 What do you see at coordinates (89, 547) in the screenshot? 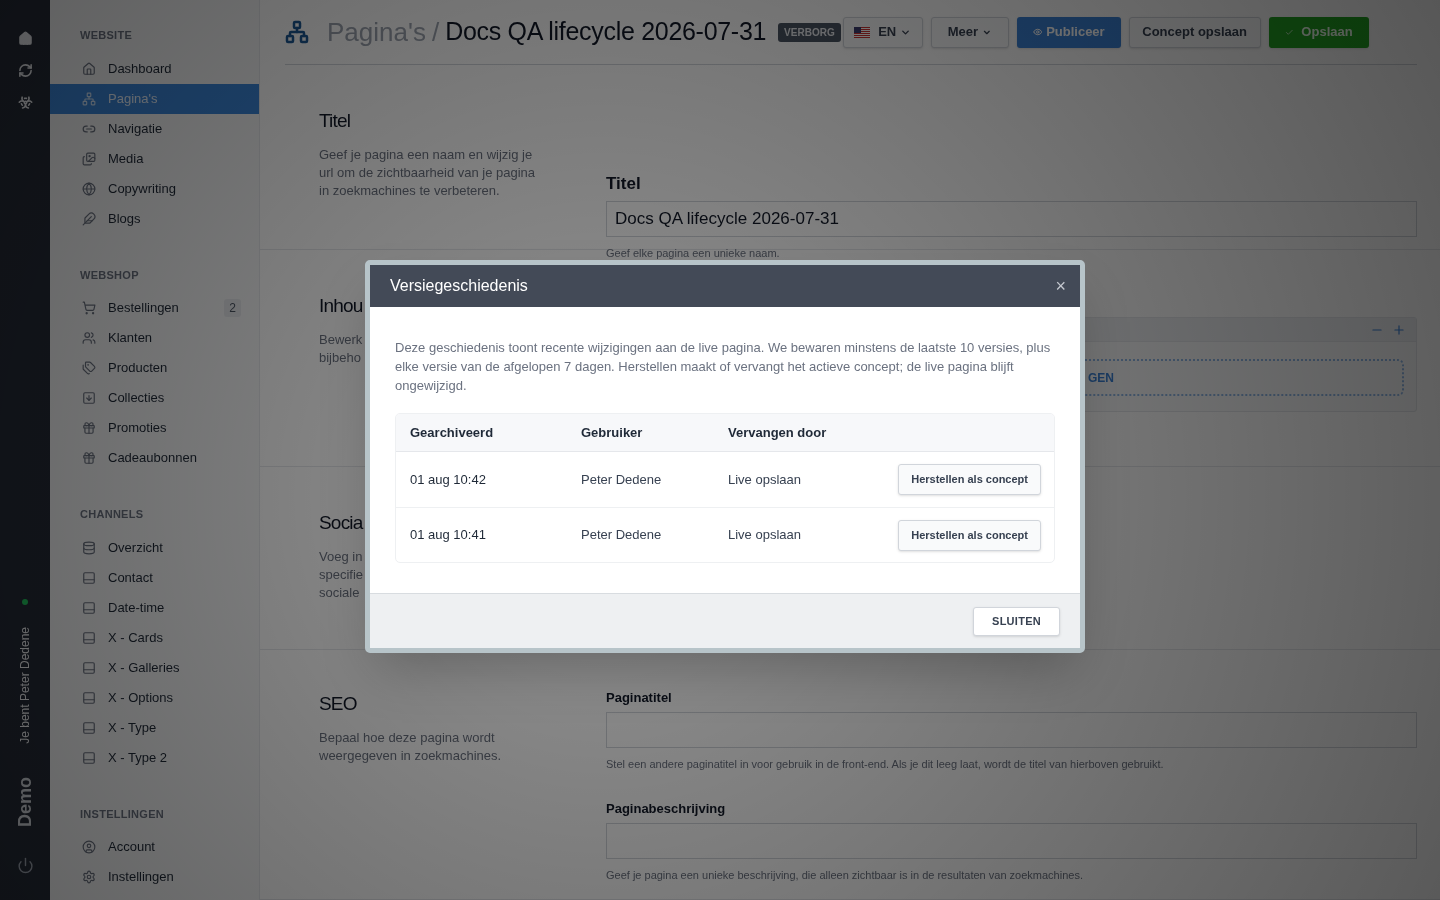
I see `database-icon` at bounding box center [89, 547].